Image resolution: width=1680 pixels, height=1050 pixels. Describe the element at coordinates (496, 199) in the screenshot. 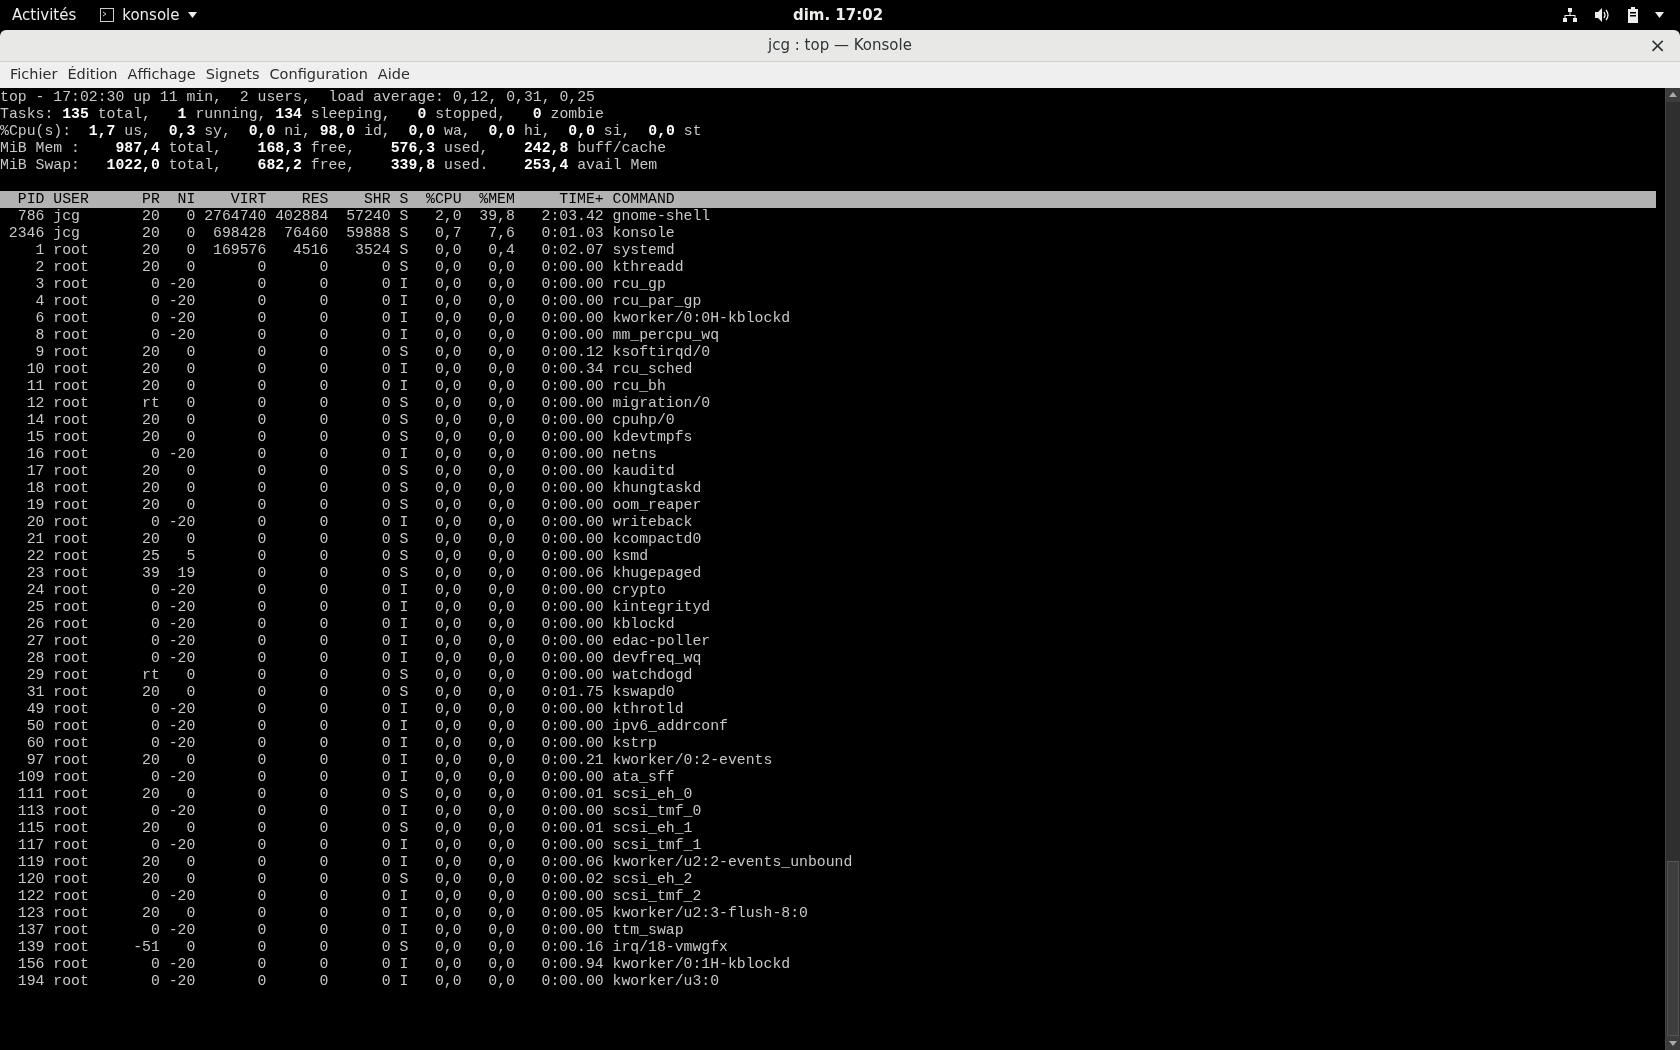

I see `column-header: %MEM` at that location.